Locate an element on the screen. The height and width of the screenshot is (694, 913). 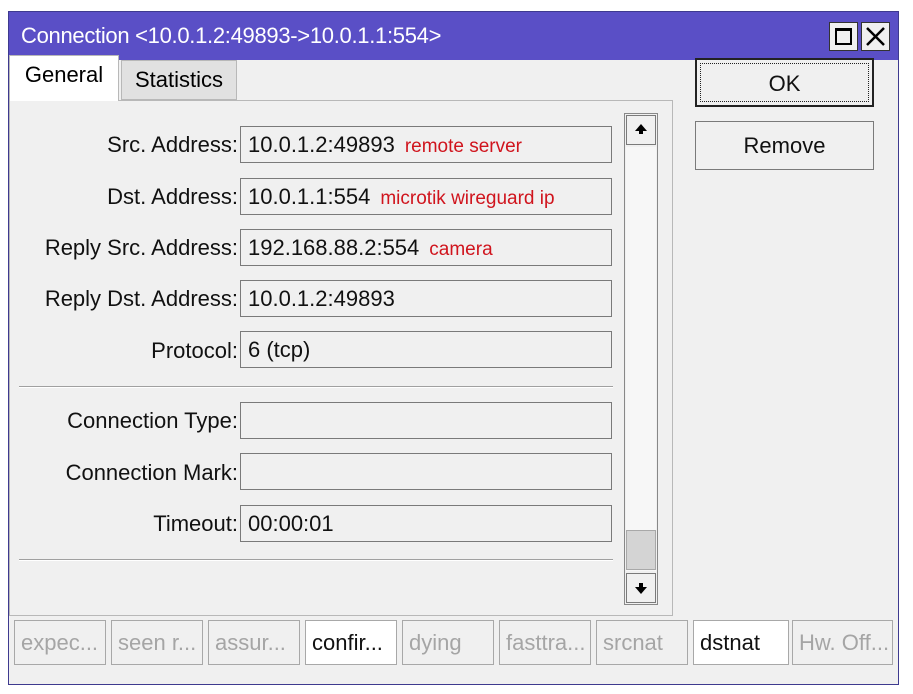
scroll-up-button is located at coordinates (641, 130).